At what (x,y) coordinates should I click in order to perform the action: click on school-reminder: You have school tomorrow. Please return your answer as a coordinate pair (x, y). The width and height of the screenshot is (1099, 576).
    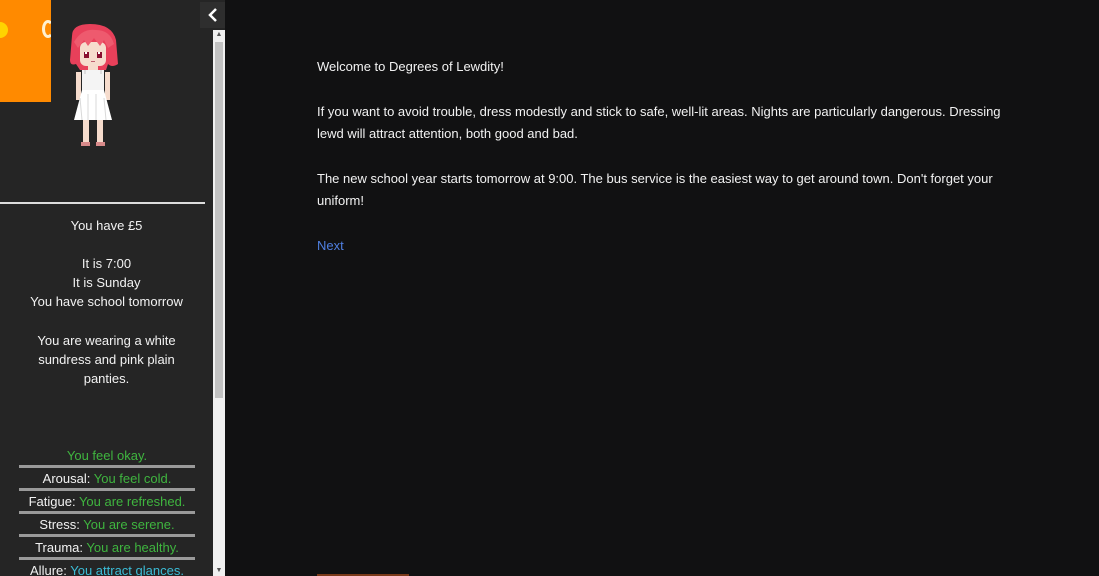
    Looking at the image, I should click on (106, 301).